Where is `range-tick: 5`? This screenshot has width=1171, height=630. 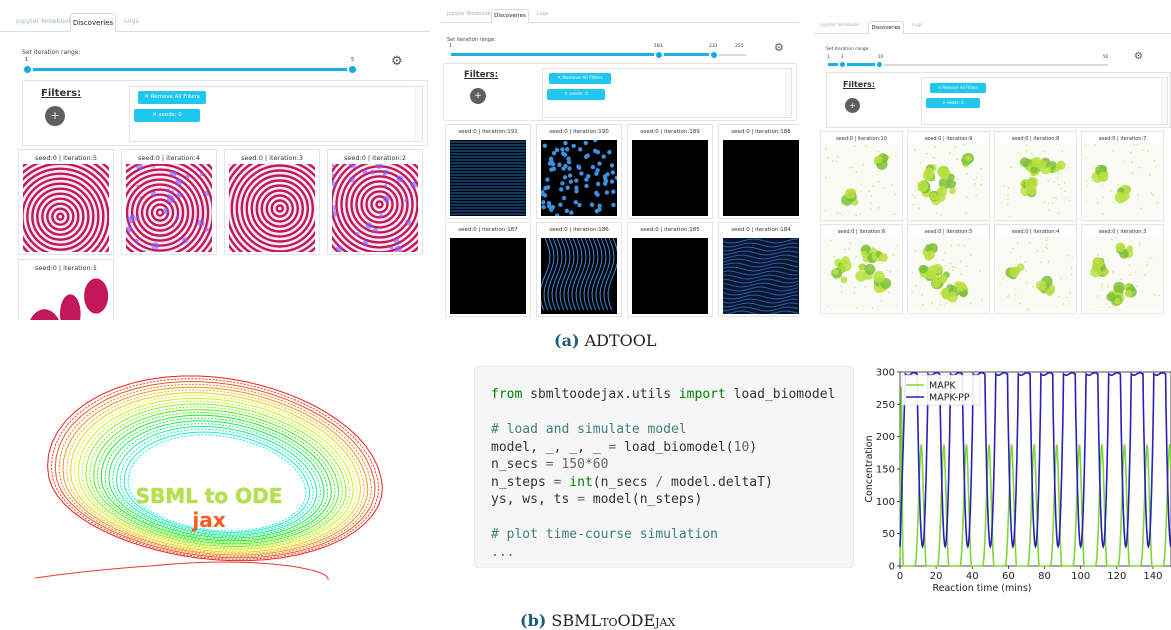 range-tick: 5 is located at coordinates (353, 60).